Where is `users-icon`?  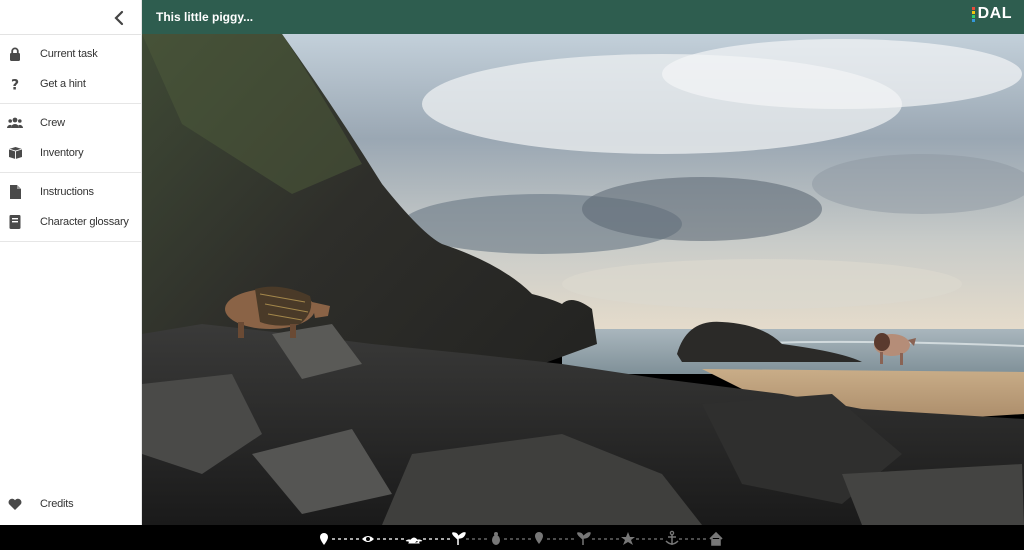
users-icon is located at coordinates (15, 123).